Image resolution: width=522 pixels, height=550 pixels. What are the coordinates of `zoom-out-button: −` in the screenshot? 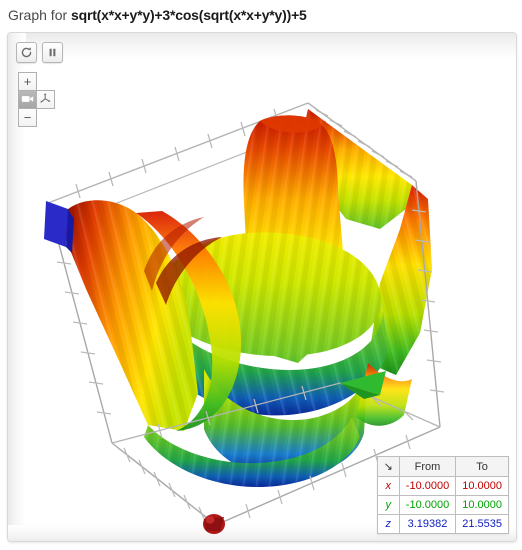 It's located at (27, 117).